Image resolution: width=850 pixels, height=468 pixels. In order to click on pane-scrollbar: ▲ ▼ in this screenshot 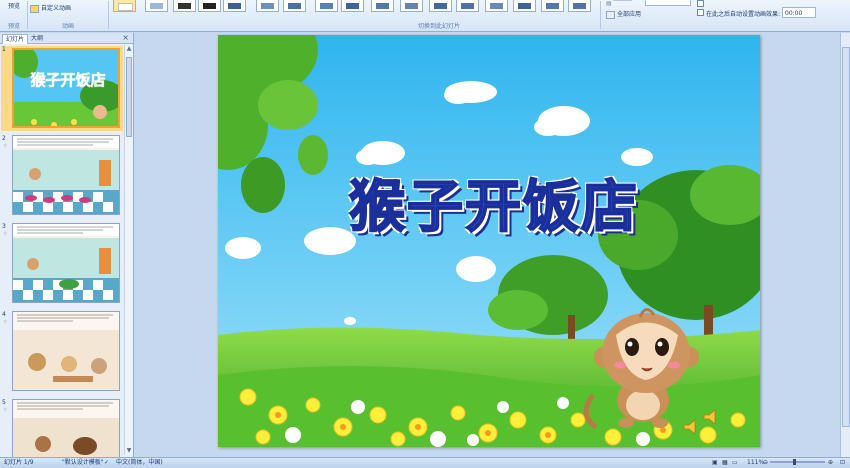, I will do `click(128, 250)`.